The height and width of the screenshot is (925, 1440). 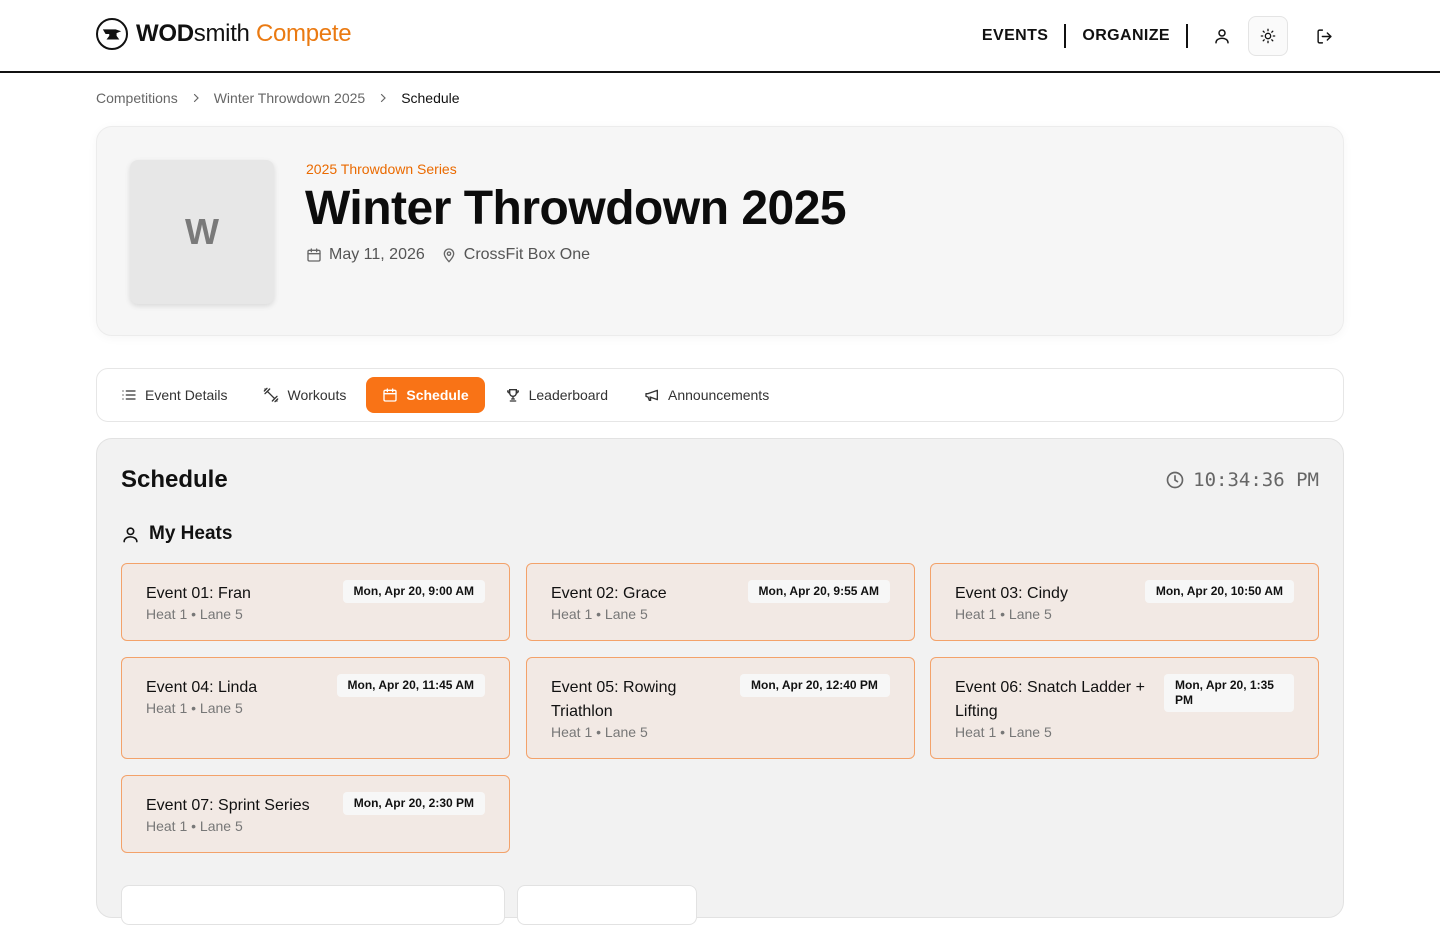 I want to click on clock-icon, so click(x=1175, y=480).